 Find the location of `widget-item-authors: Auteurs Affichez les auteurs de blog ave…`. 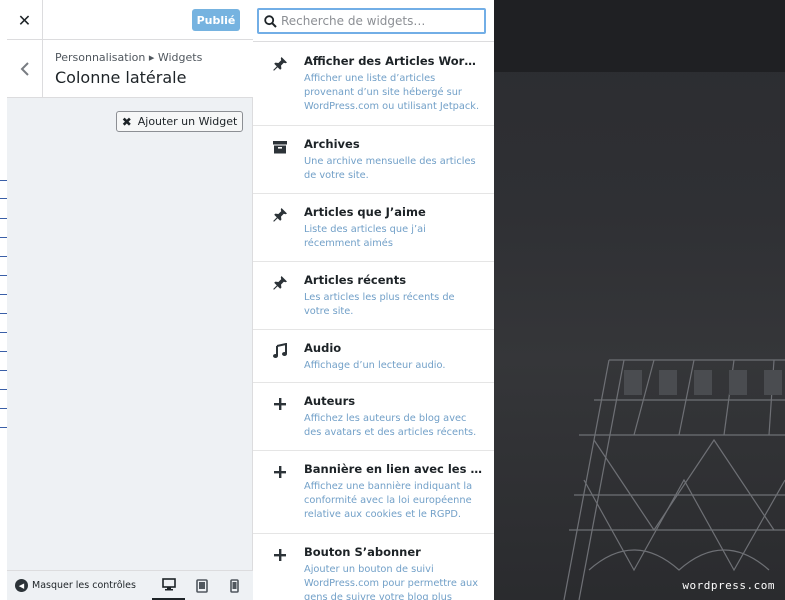

widget-item-authors: Auteurs Affichez les auteurs de blog ave… is located at coordinates (373, 417).